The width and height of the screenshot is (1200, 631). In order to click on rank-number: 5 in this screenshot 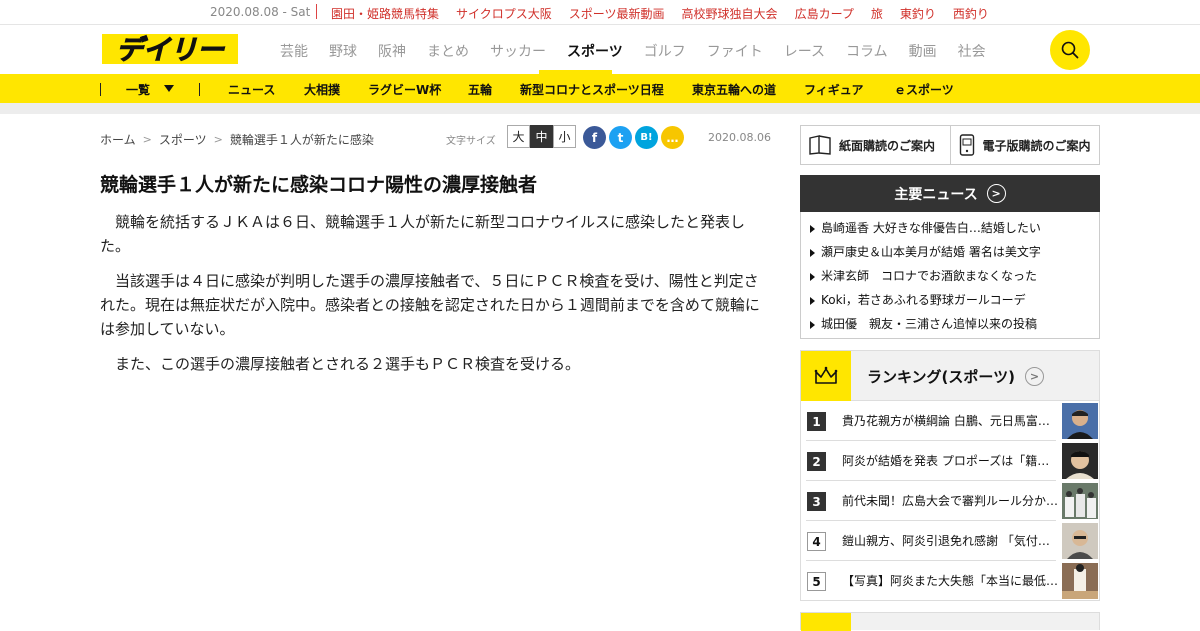, I will do `click(816, 581)`.